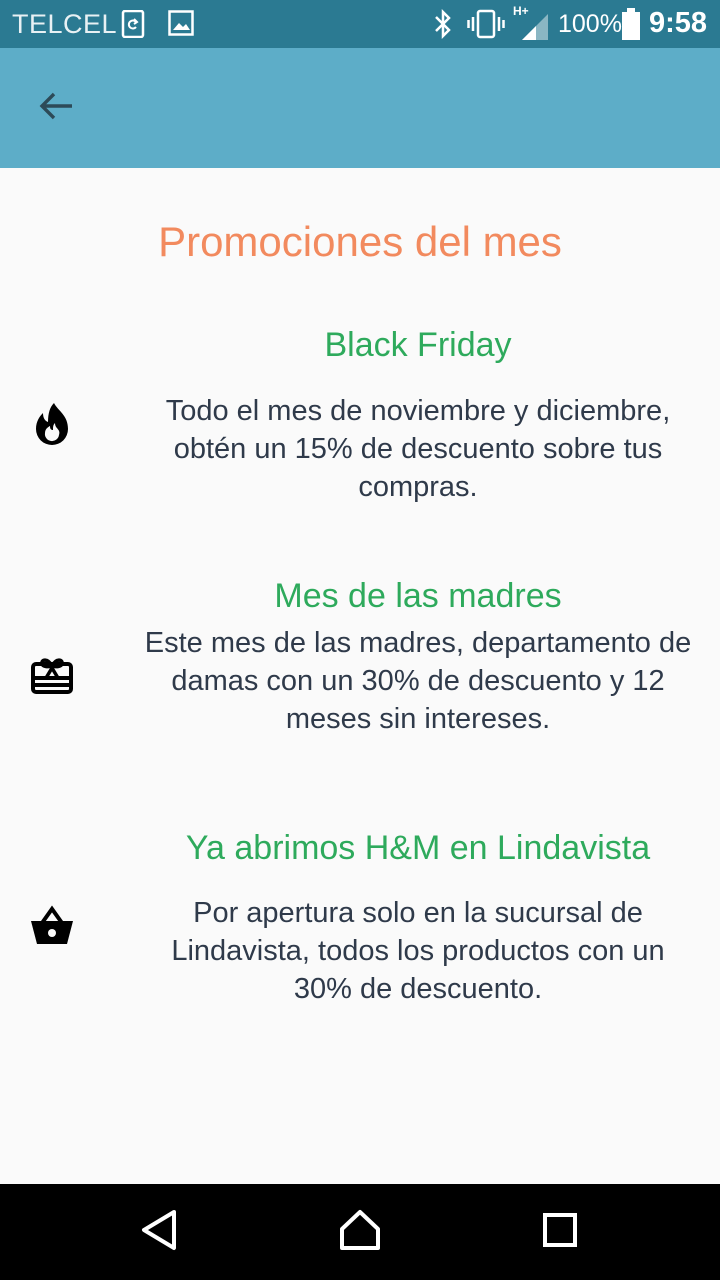 The image size is (720, 1280). Describe the element at coordinates (486, 26) in the screenshot. I see `vibrate-icon` at that location.